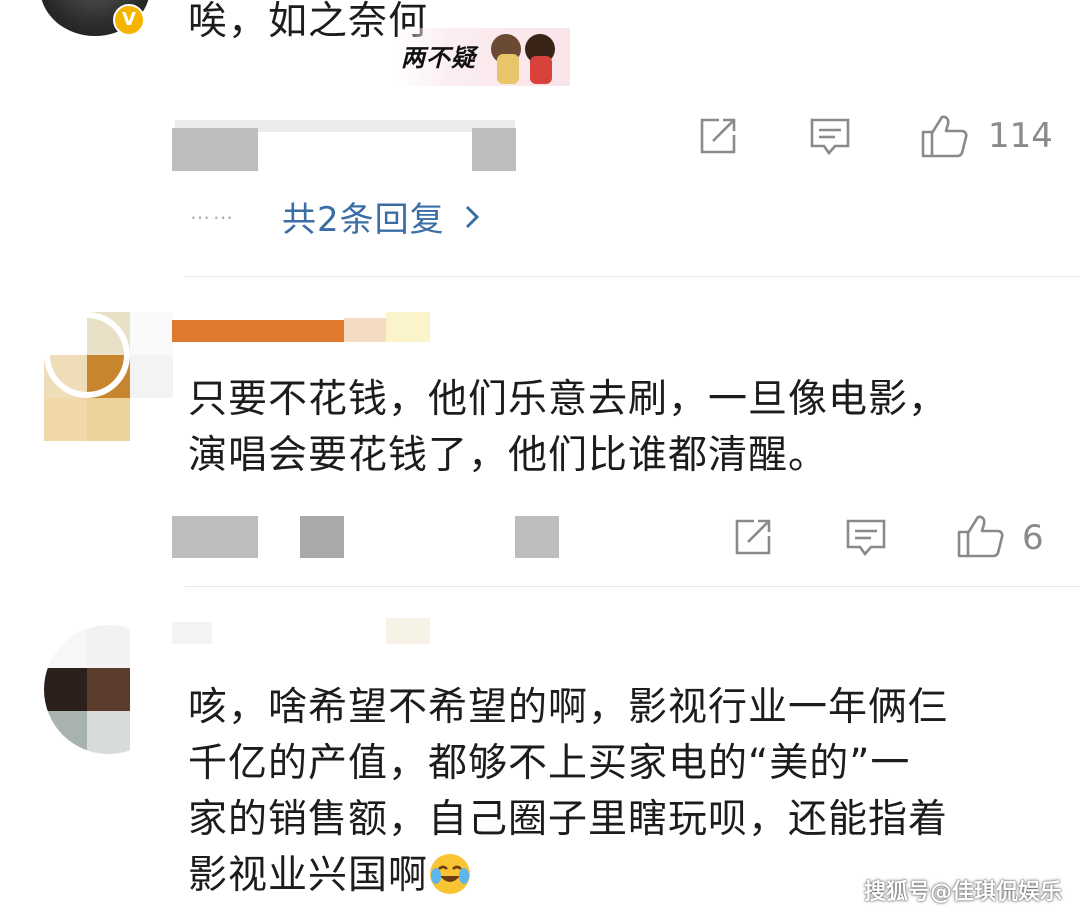 The width and height of the screenshot is (1080, 914). I want to click on comment-line: 咳，啥希望不希望的啊，影视行业一年俩仨, so click(568, 707).